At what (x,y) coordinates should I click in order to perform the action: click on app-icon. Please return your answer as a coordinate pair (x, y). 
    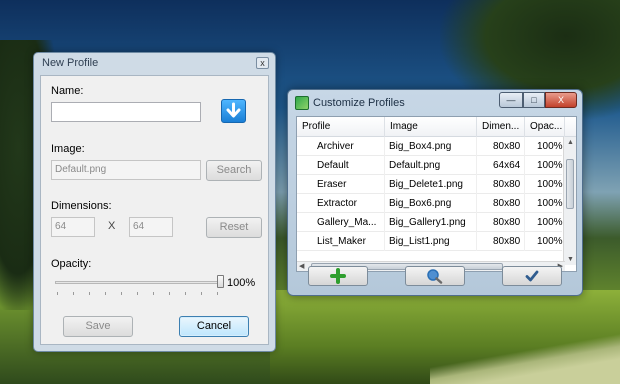
    Looking at the image, I should click on (302, 103).